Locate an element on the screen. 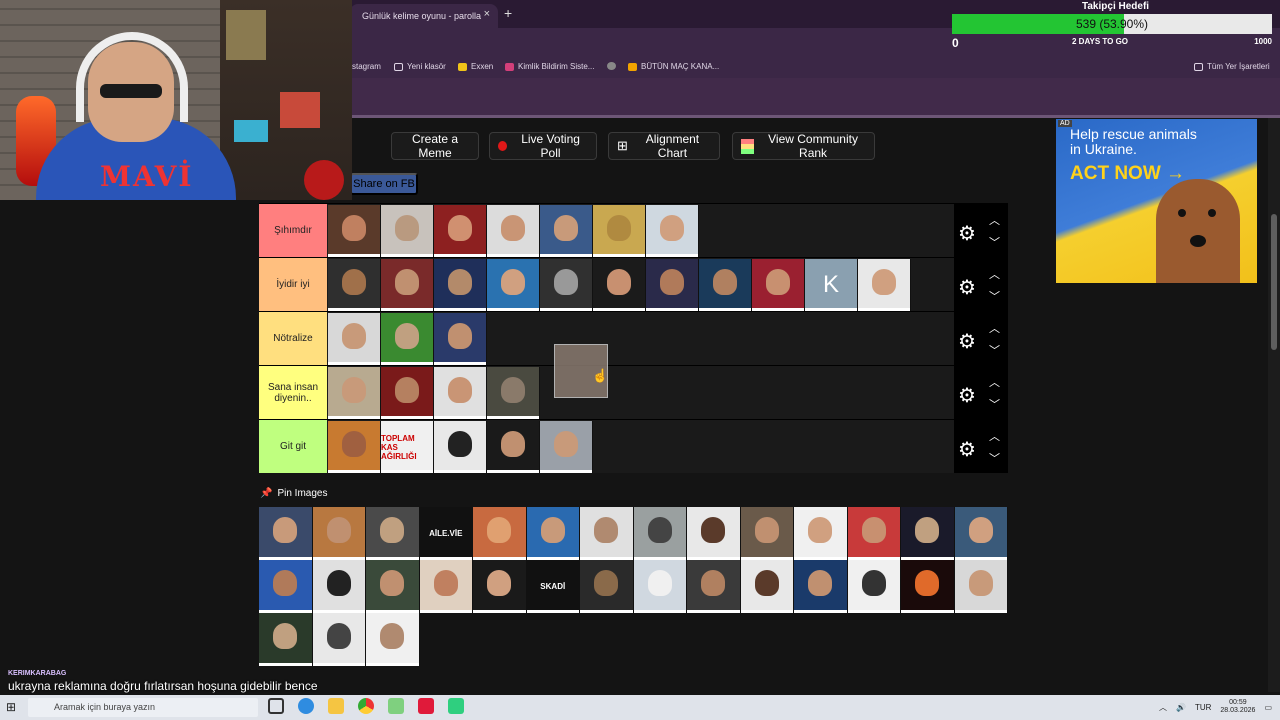  taskbar-search: Aramak için buraya yazın is located at coordinates (143, 707).